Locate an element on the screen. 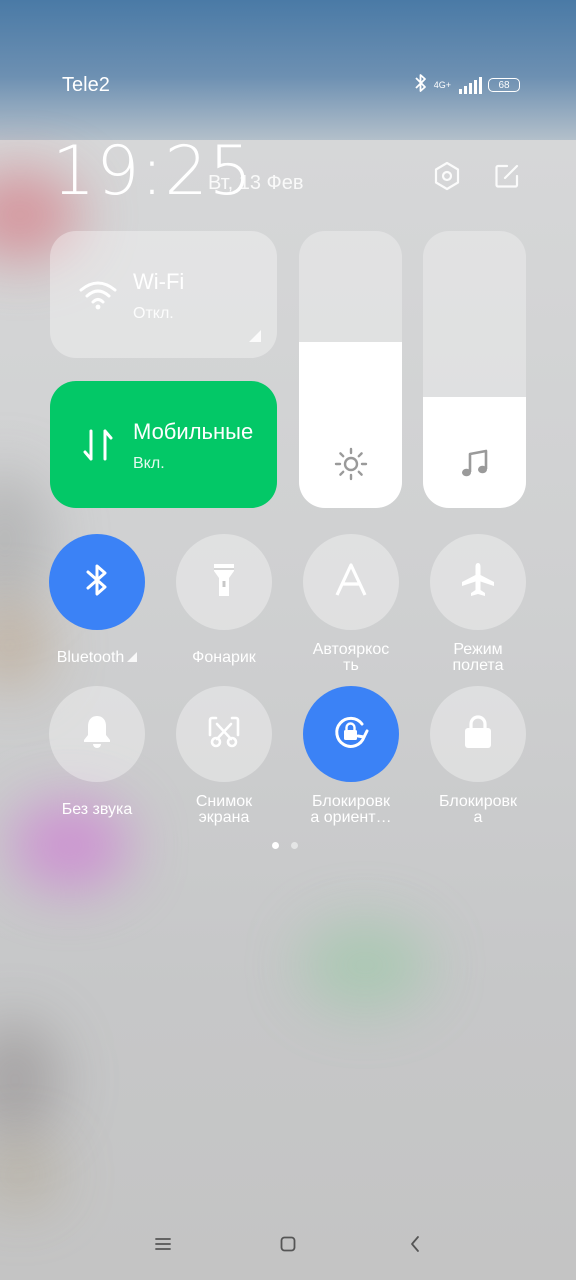  flashlight-icon is located at coordinates (224, 582).